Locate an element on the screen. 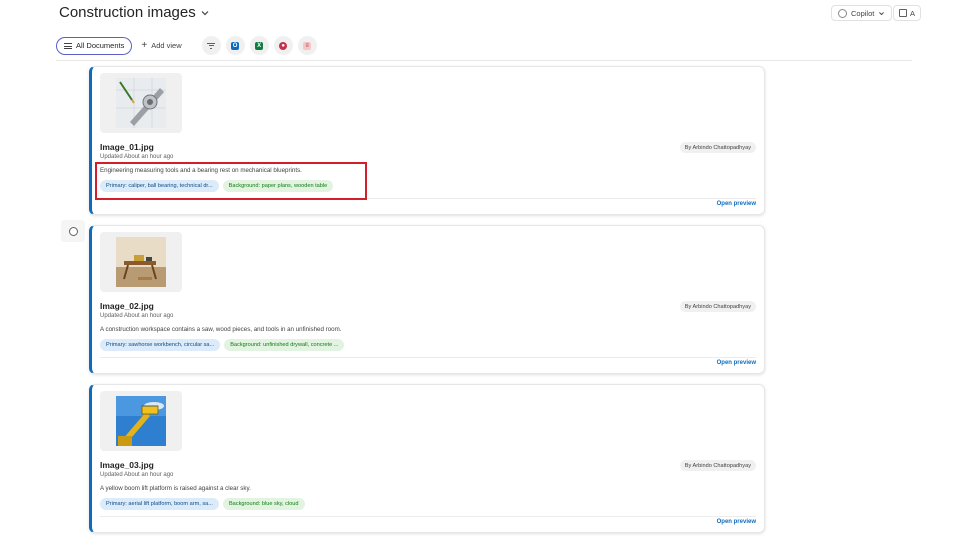 The width and height of the screenshot is (960, 540). all-documents-view-button: All Documents is located at coordinates (94, 45).